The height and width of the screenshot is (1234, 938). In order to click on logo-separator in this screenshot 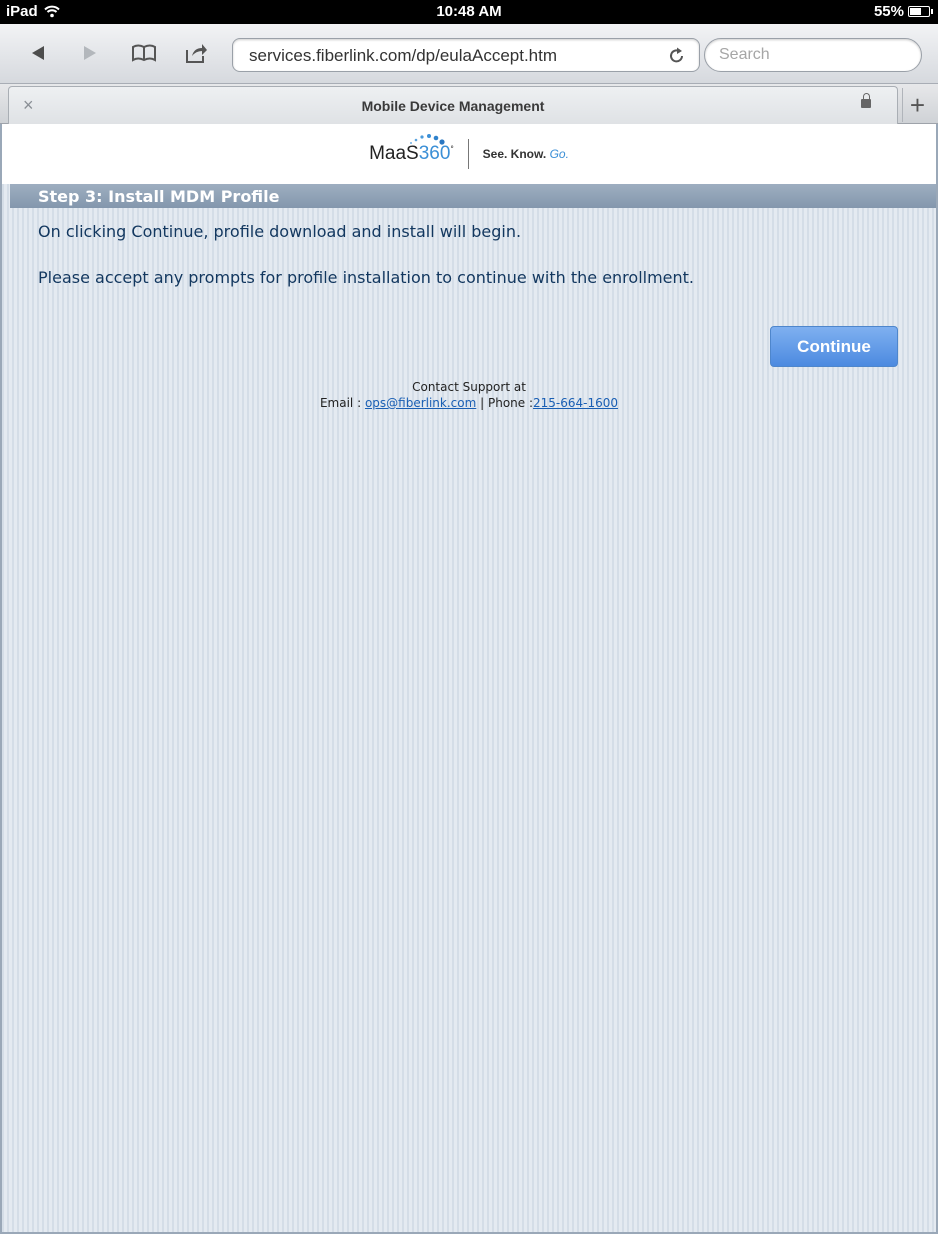, I will do `click(468, 154)`.